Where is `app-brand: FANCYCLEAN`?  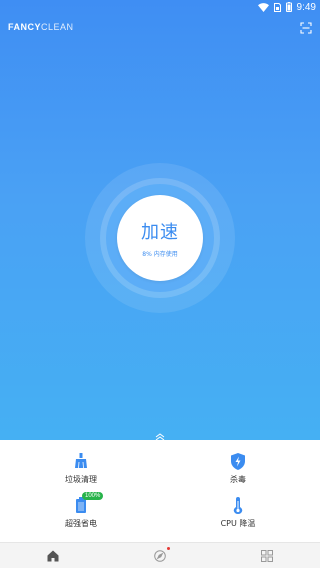 app-brand: FANCYCLEAN is located at coordinates (41, 27).